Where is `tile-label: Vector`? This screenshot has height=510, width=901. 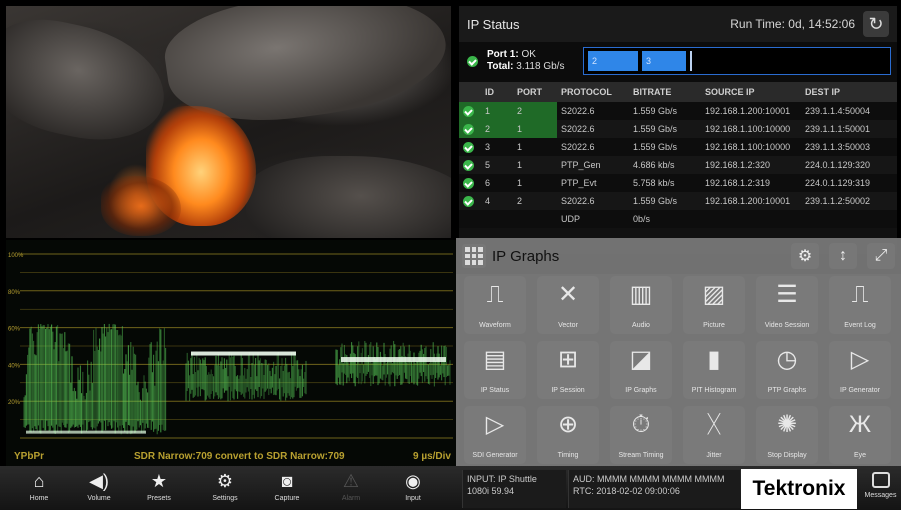
tile-label: Vector is located at coordinates (568, 325).